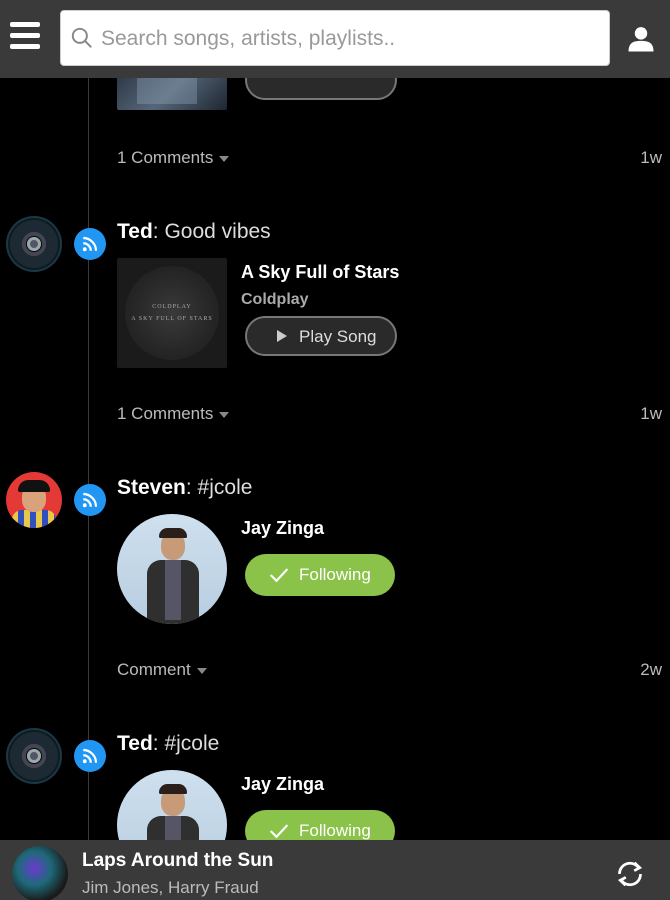 This screenshot has width=670, height=900. I want to click on post-user: Steven, so click(151, 487).